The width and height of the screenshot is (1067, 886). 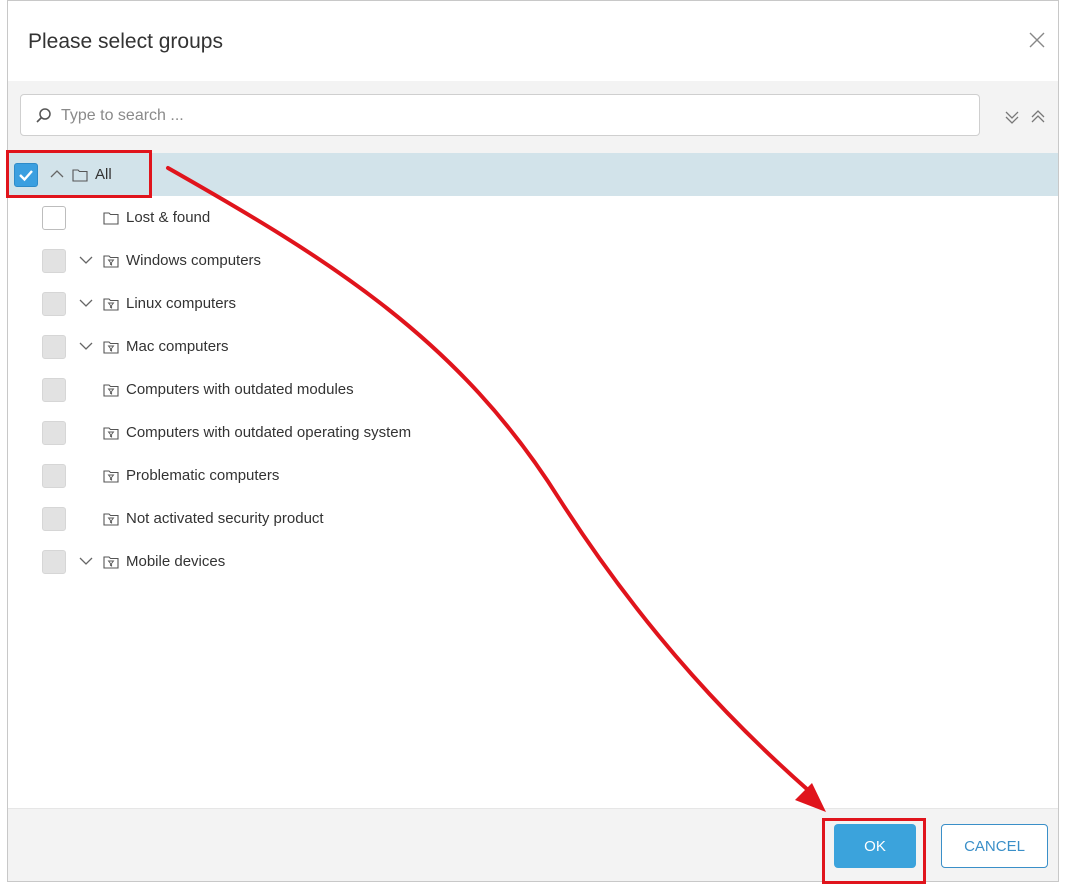 What do you see at coordinates (54, 347) in the screenshot?
I see `checkbox-mac-computers` at bounding box center [54, 347].